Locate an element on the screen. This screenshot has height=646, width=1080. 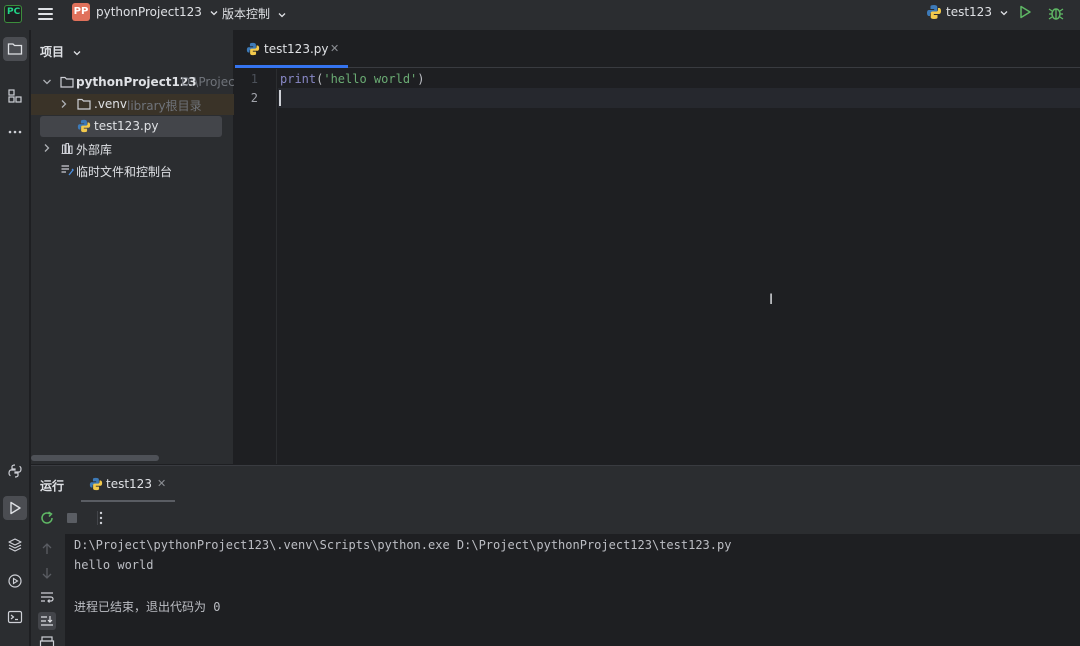
tree-item-label: 外部库 is located at coordinates (94, 150).